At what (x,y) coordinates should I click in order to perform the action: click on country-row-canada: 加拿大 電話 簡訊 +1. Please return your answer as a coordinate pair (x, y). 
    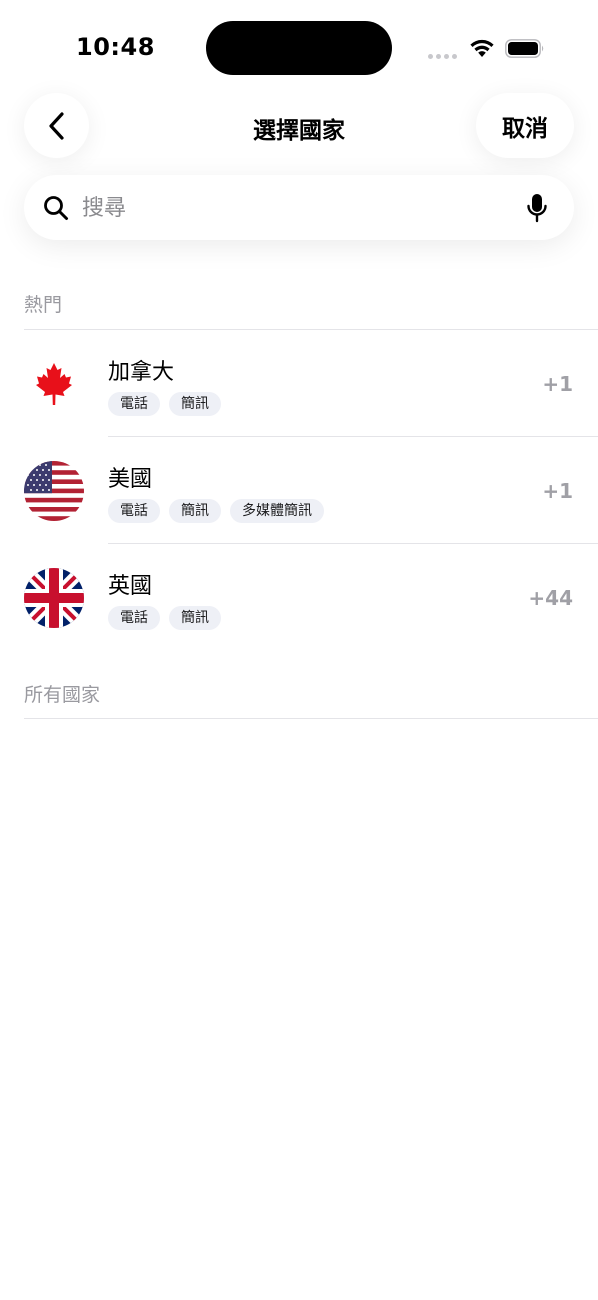
    Looking at the image, I should click on (299, 383).